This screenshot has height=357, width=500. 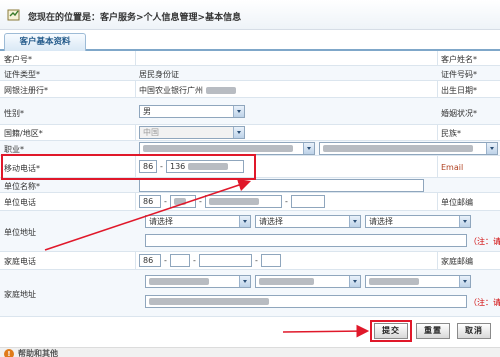 What do you see at coordinates (250, 15) in the screenshot?
I see `location-bar: 您现在的位置是：客户服务>个人信息管理>基本信息` at bounding box center [250, 15].